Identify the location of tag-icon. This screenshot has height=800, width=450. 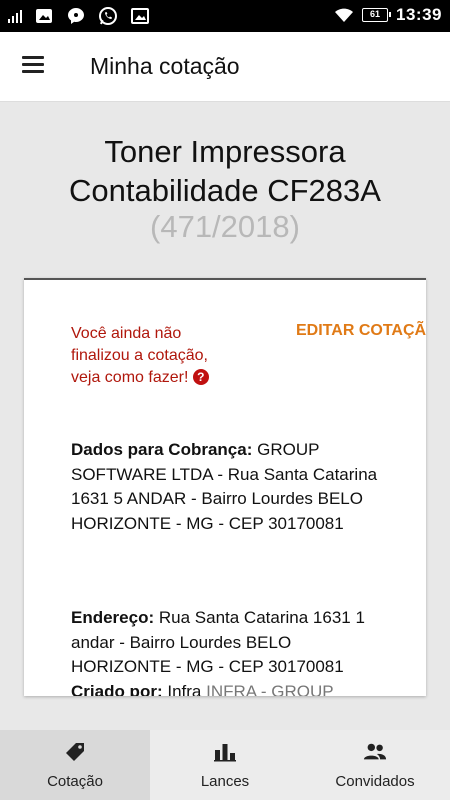
(75, 752).